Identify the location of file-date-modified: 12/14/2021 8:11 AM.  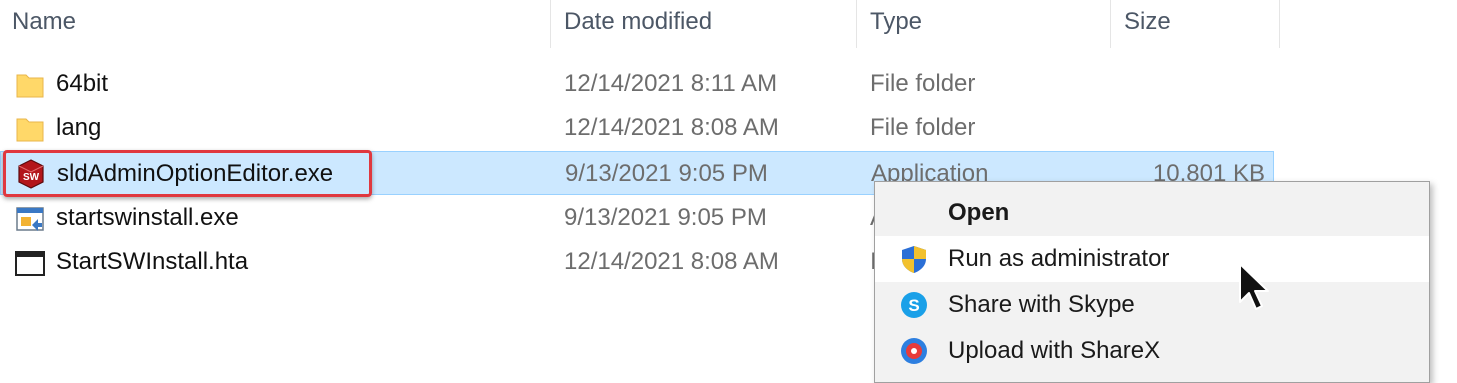
(671, 83).